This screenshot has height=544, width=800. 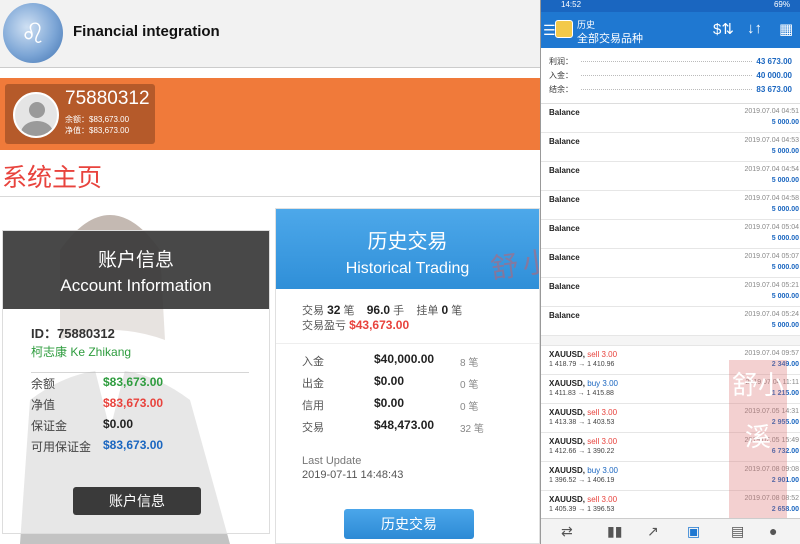 I want to click on bottom-nav: ⇄ ▮▮ ↗ ▣ ▤ ●, so click(x=670, y=531).